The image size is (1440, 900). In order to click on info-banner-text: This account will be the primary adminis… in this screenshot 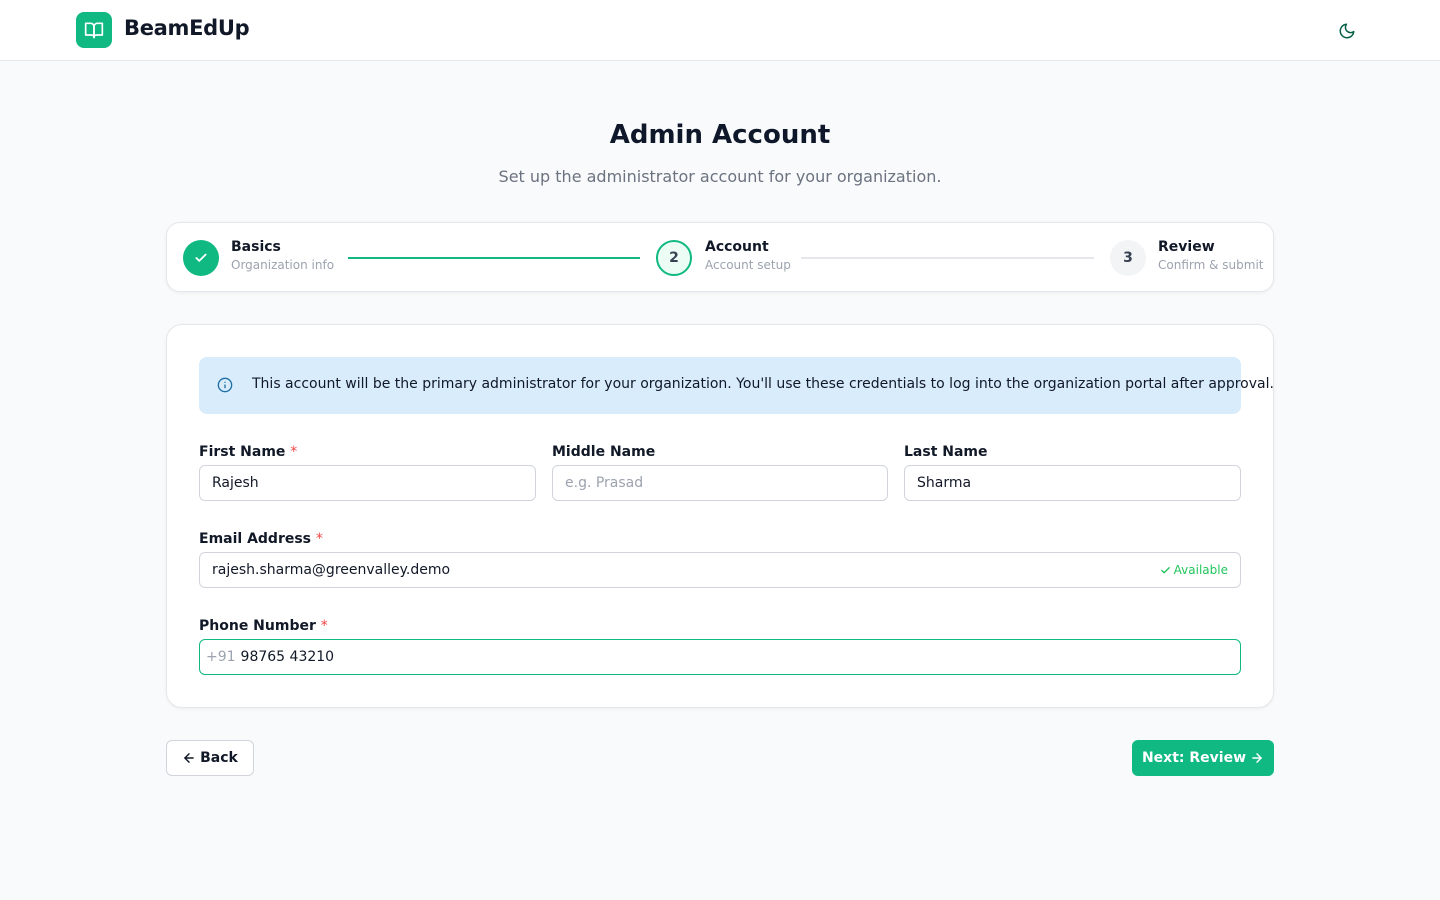, I will do `click(763, 384)`.